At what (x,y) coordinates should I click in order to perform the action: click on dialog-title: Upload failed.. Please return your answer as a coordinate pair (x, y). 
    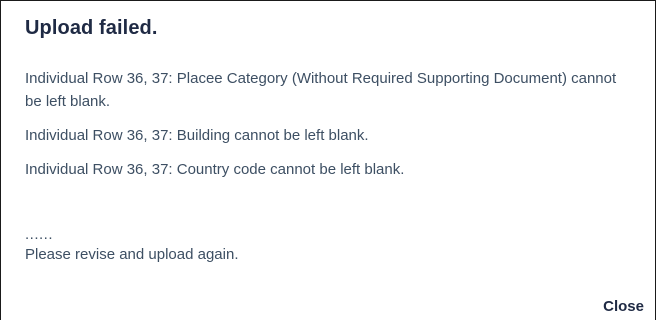
    Looking at the image, I should click on (91, 28).